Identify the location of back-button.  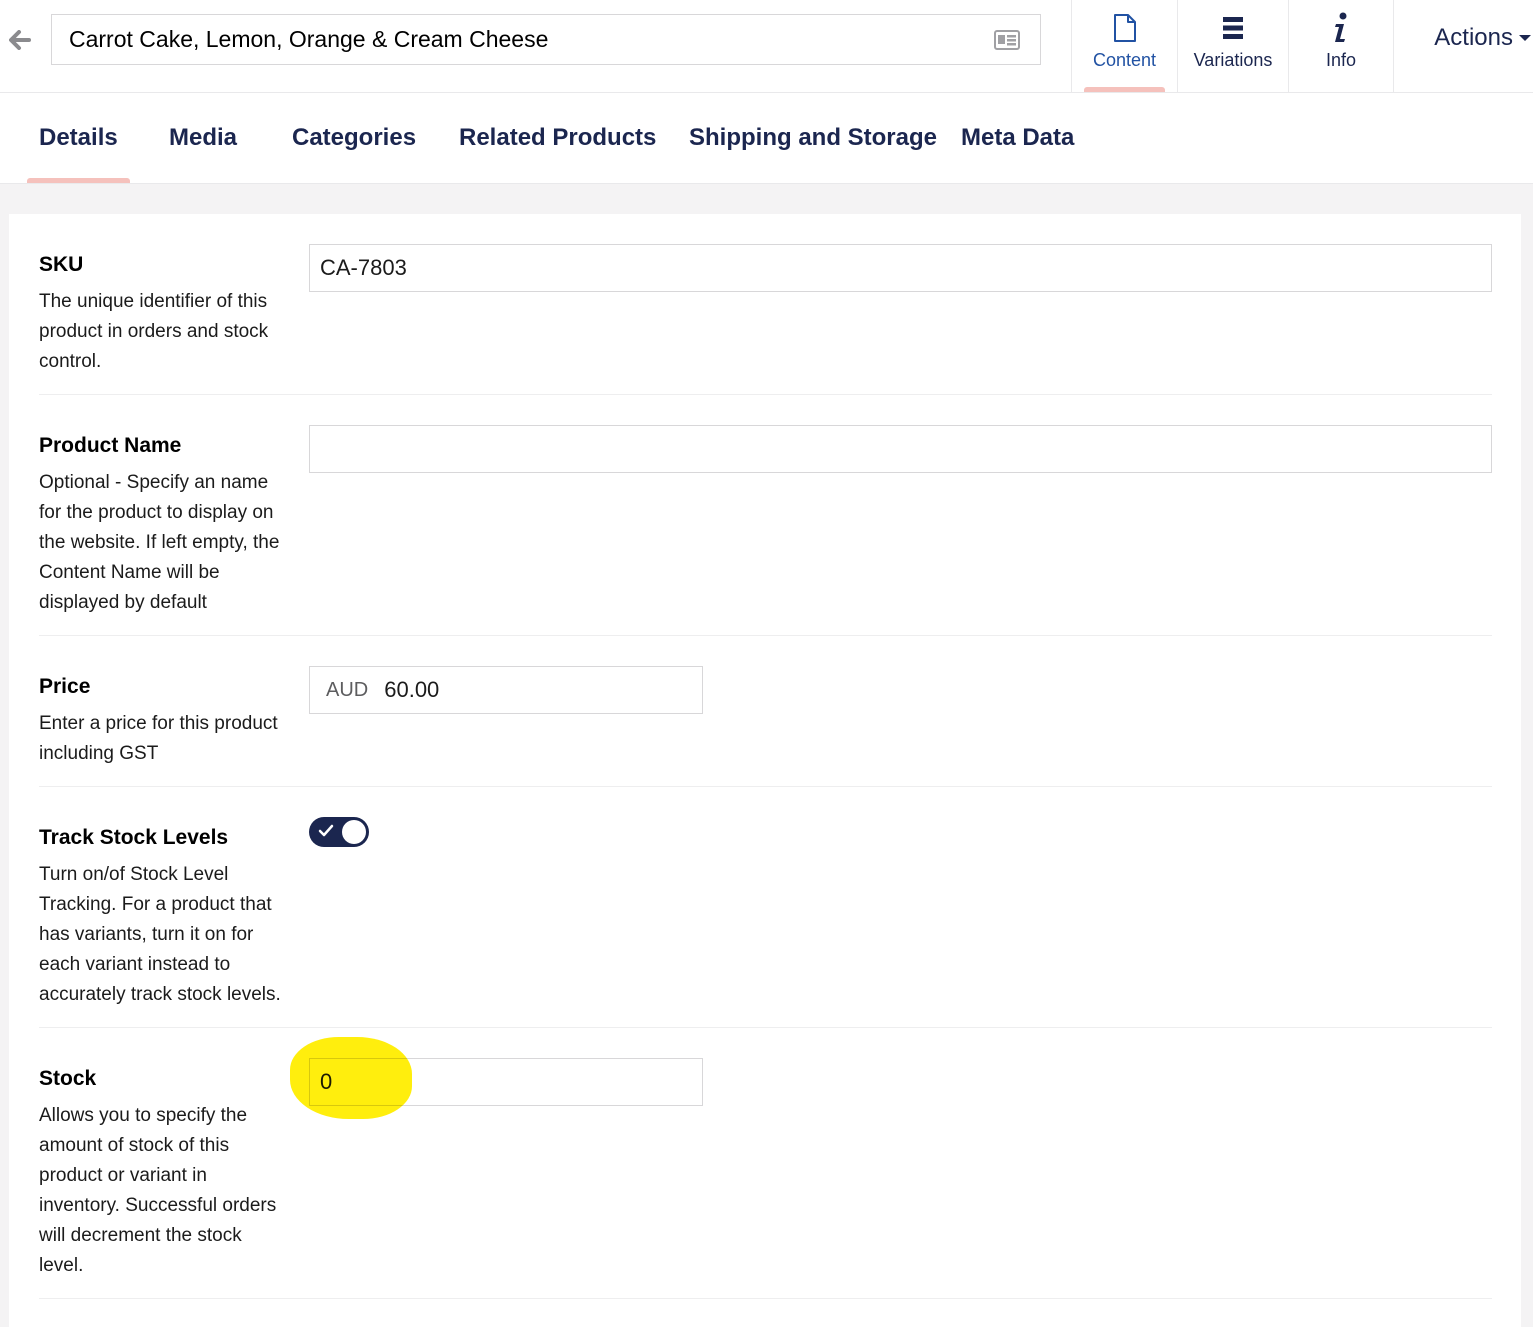
(20, 40).